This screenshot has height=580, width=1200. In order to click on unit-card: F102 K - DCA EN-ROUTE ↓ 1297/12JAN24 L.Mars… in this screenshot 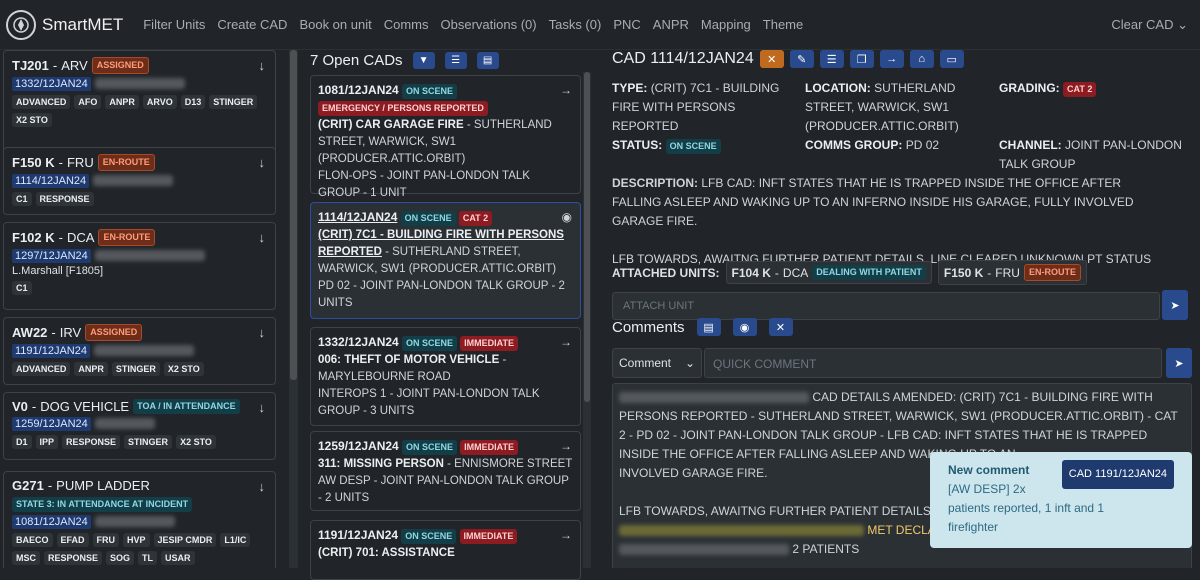, I will do `click(139, 266)`.